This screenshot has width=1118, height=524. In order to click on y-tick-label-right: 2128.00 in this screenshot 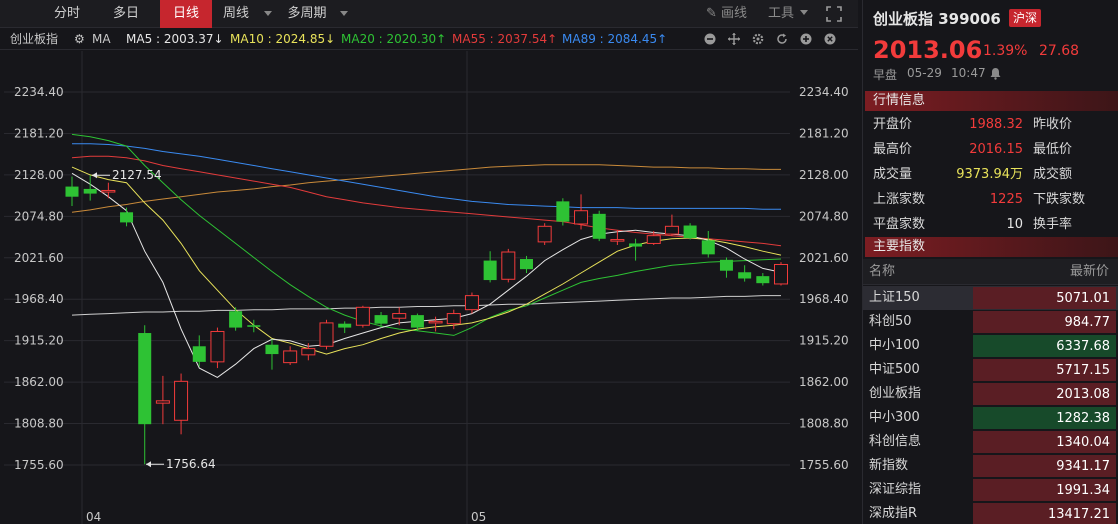, I will do `click(824, 175)`.